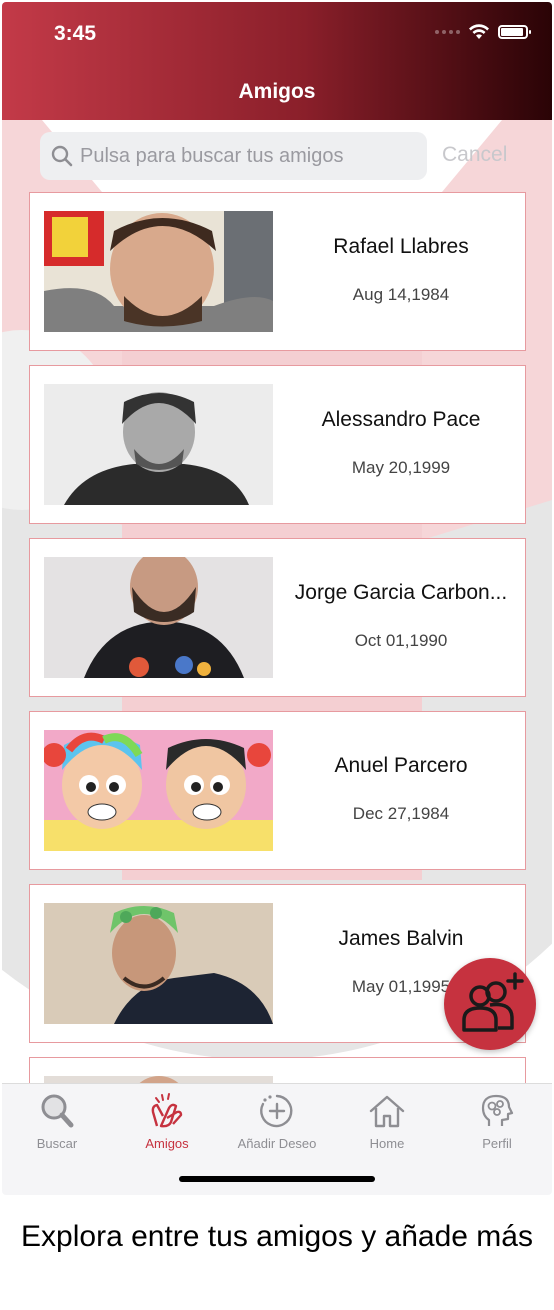 This screenshot has height=1310, width=554. What do you see at coordinates (401, 640) in the screenshot?
I see `friend-date: Oct 01,1990` at bounding box center [401, 640].